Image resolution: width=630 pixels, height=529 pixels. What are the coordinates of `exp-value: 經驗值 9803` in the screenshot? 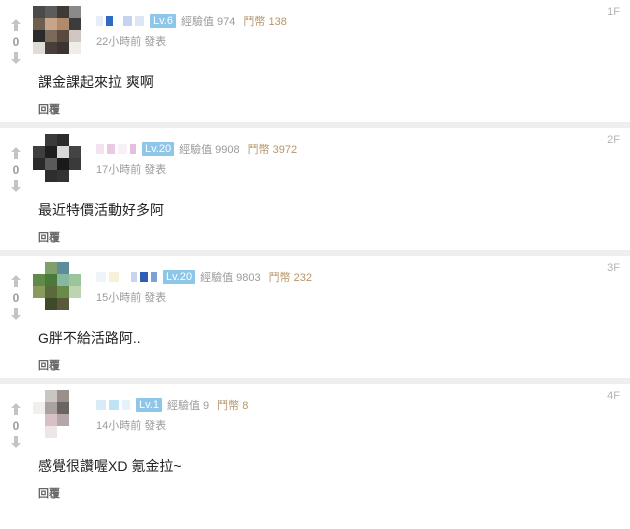 It's located at (230, 278).